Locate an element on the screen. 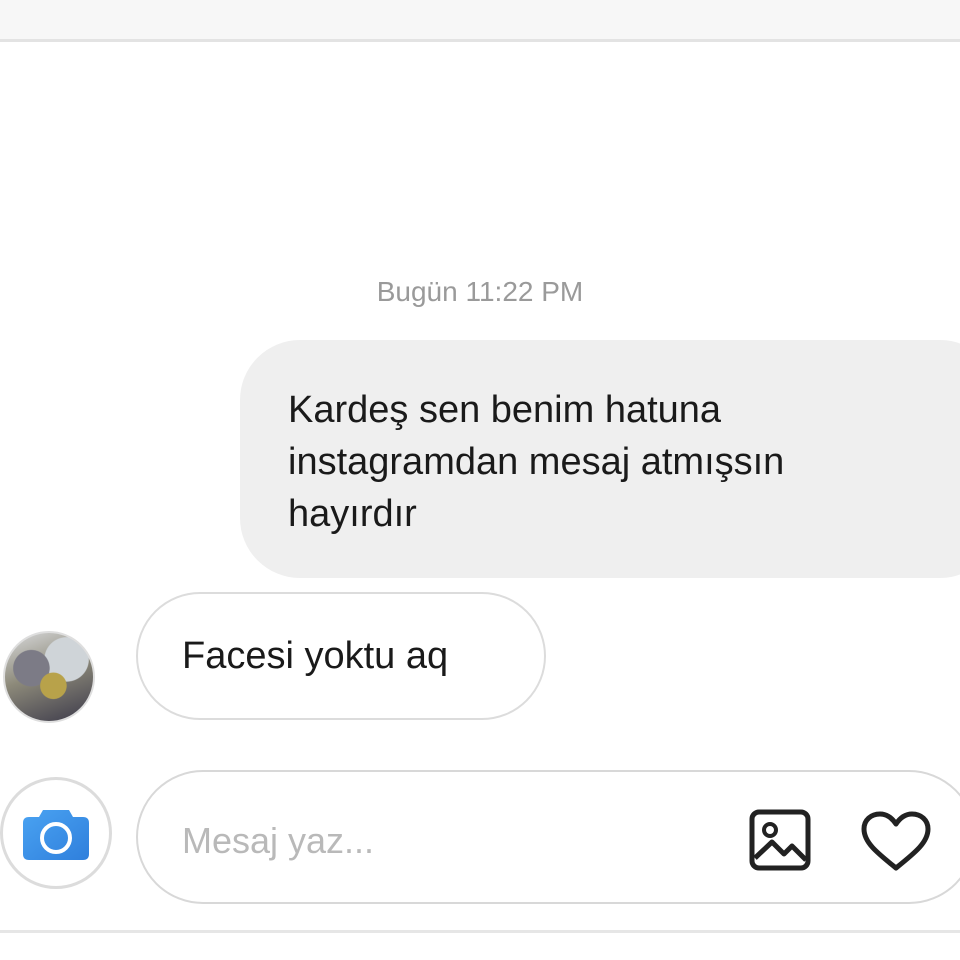 The width and height of the screenshot is (960, 960). message-timestamp: Bugün 11:22 PM is located at coordinates (480, 291).